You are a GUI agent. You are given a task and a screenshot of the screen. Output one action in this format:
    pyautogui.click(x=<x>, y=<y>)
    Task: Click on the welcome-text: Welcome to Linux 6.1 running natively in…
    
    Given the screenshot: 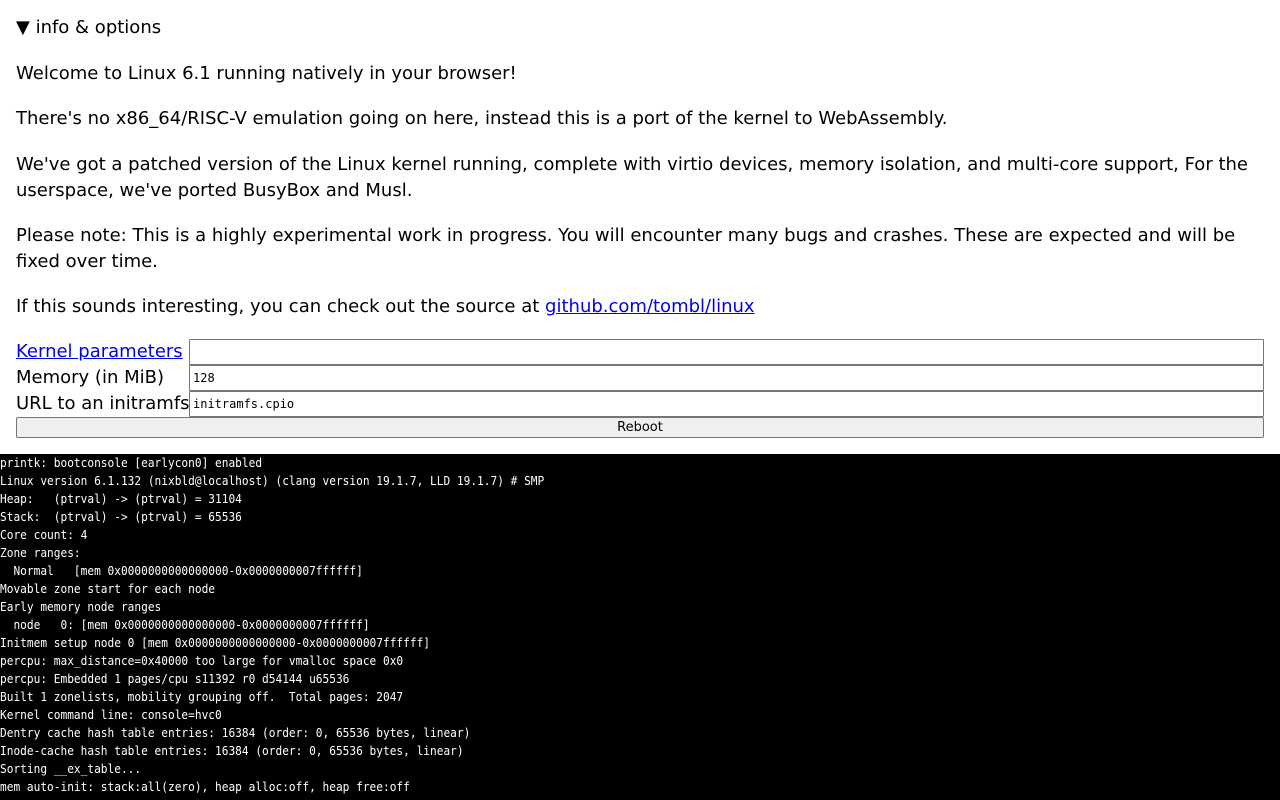 What is the action you would take?
    pyautogui.click(x=266, y=73)
    